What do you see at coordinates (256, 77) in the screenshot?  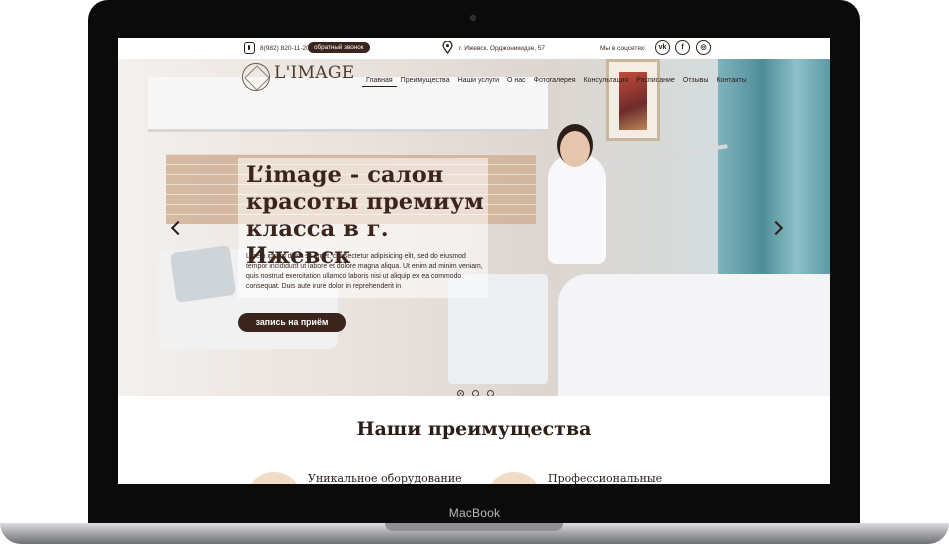 I see `logo-emblem-icon` at bounding box center [256, 77].